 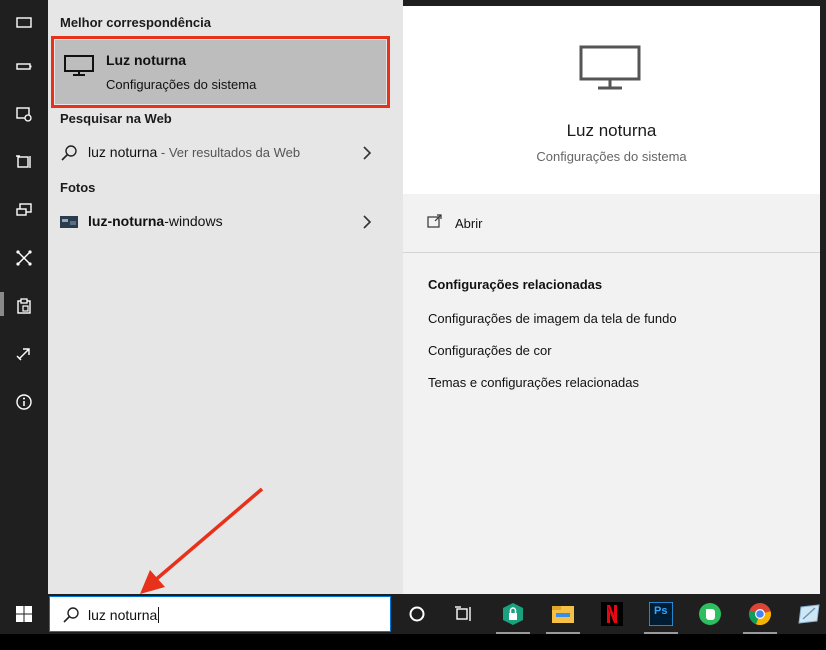 I want to click on file-explorer-icon, so click(x=563, y=614).